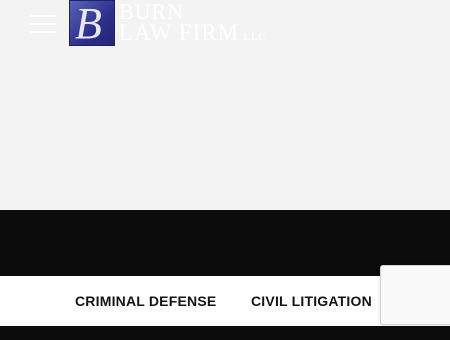 This screenshot has height=340, width=450. What do you see at coordinates (311, 301) in the screenshot?
I see `practice-area-civil-litigation: CIVIL LITIGATION` at bounding box center [311, 301].